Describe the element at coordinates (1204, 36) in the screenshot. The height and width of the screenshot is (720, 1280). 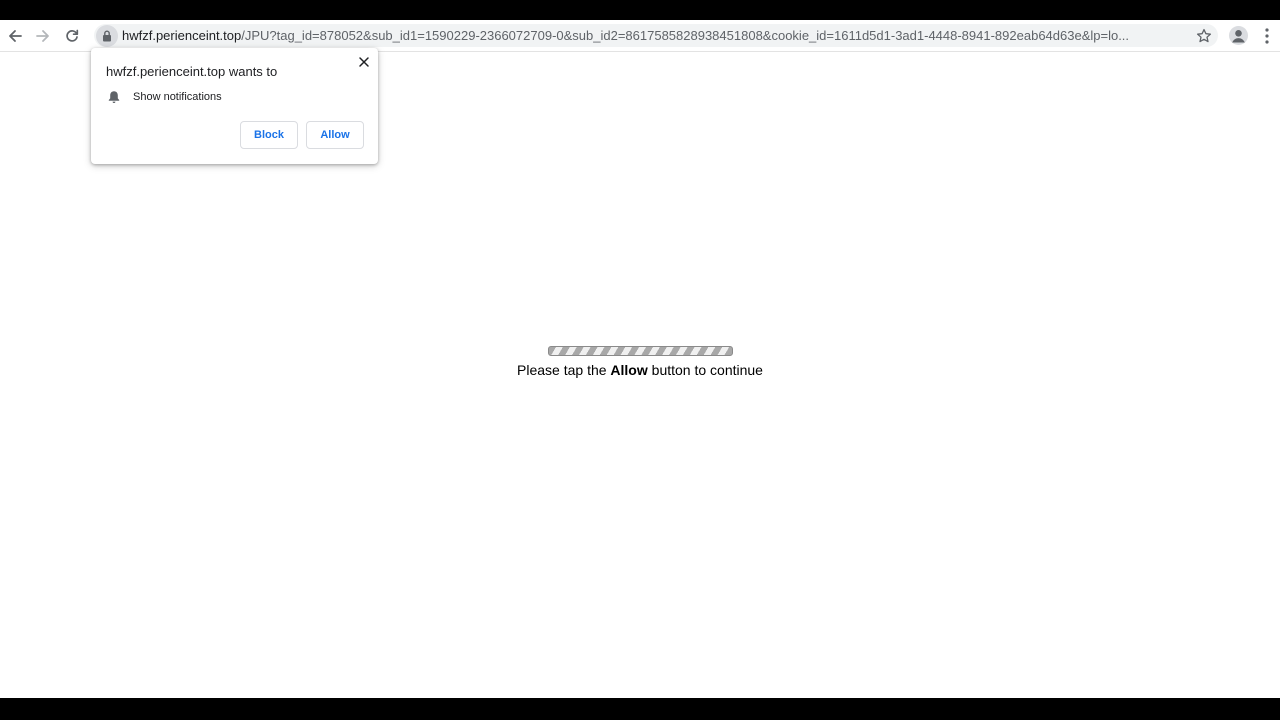
I see `star-icon` at that location.